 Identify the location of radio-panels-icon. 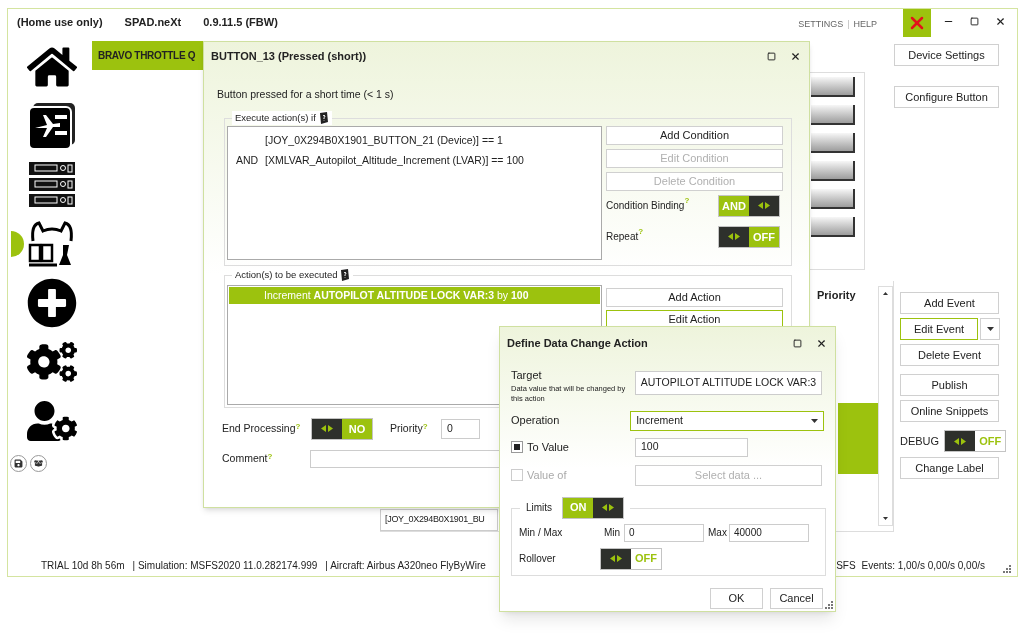
(52, 185).